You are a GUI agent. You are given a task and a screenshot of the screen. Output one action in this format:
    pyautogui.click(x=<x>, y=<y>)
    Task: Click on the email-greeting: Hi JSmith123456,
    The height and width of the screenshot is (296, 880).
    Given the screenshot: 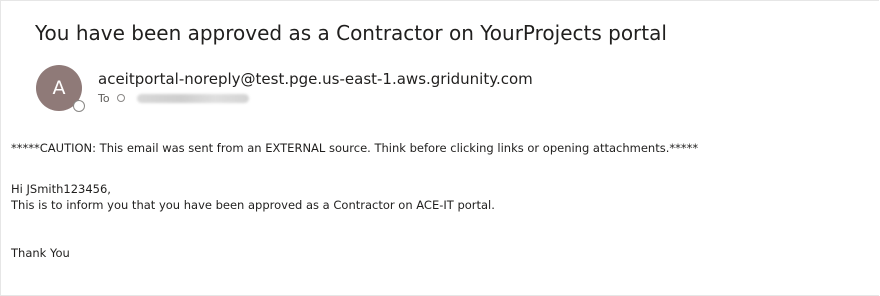 What is the action you would take?
    pyautogui.click(x=61, y=189)
    